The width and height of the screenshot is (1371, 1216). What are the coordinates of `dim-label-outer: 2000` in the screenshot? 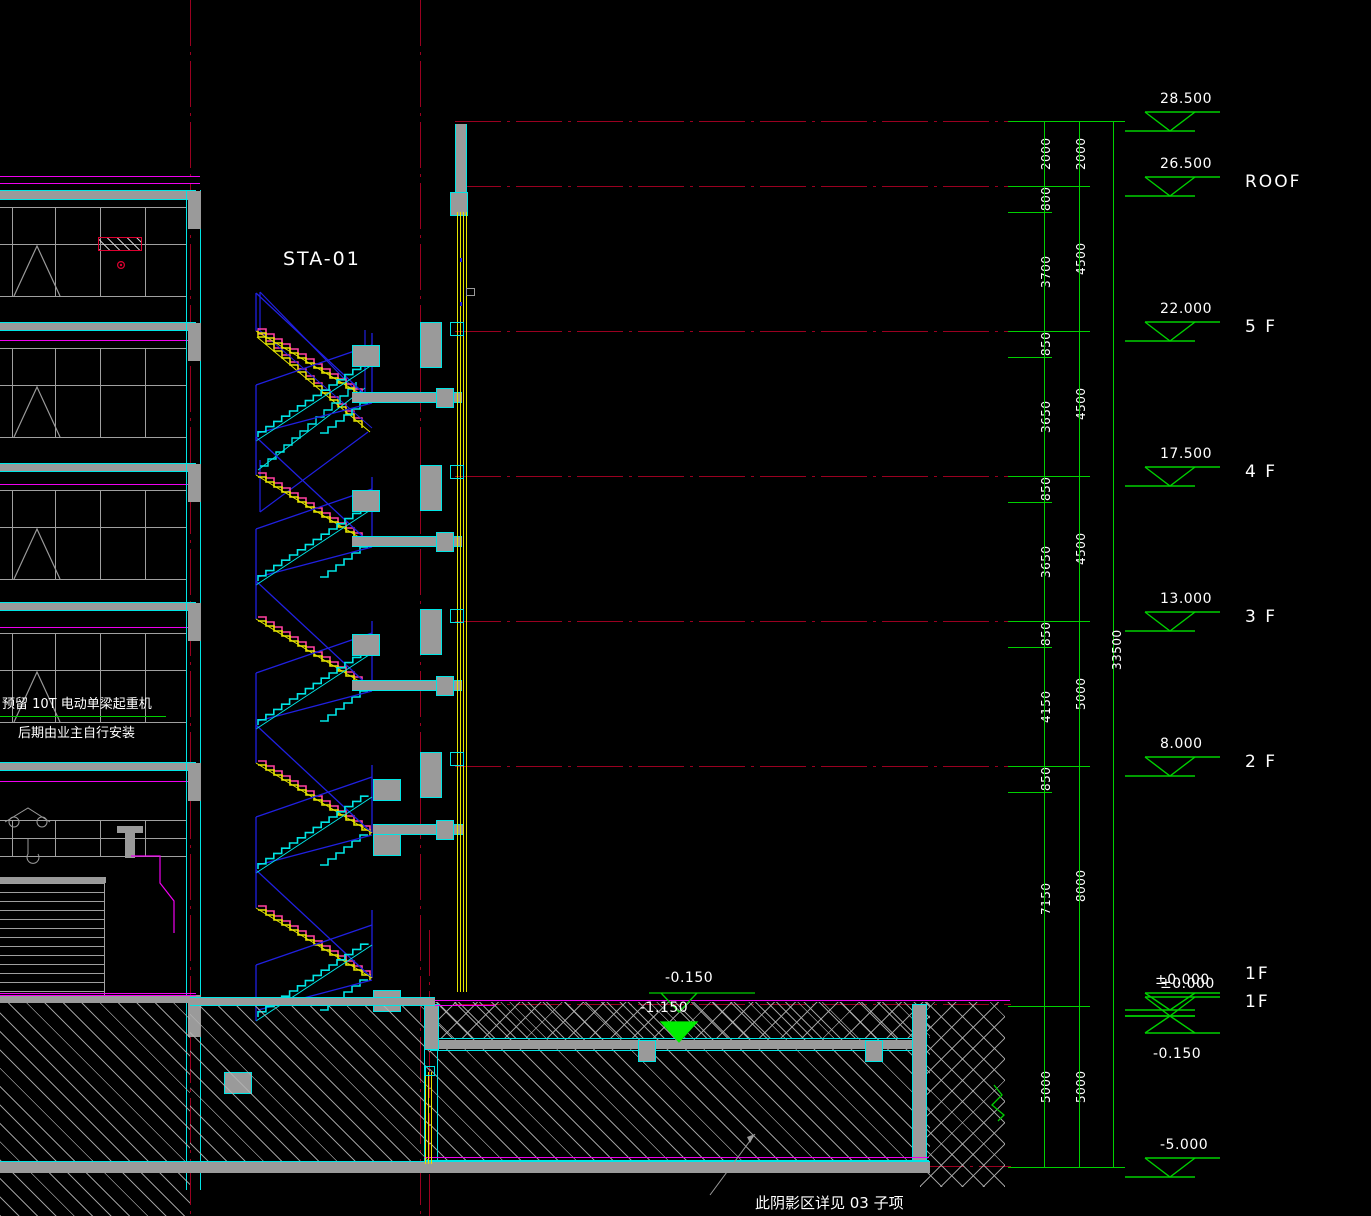 It's located at (1081, 153).